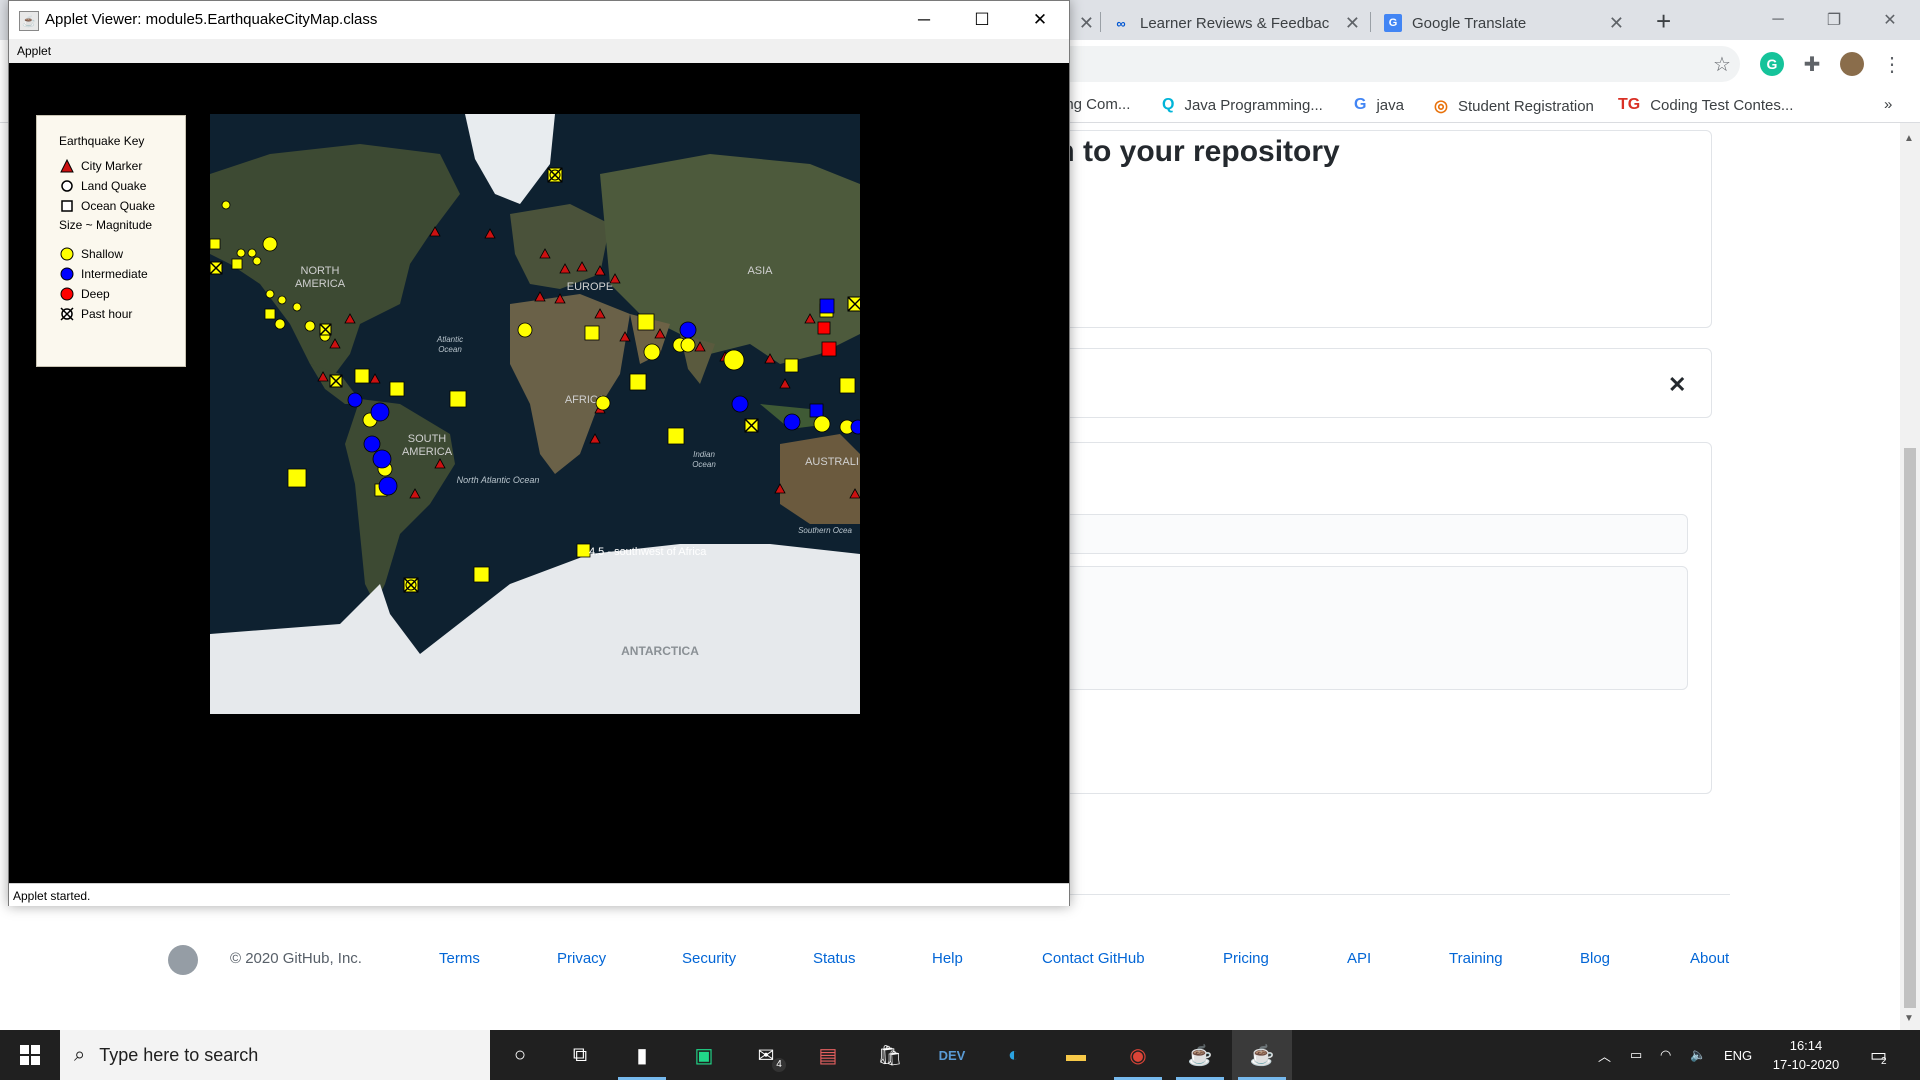 This screenshot has height=1080, width=1920. What do you see at coordinates (704, 1055) in the screenshot?
I see `pycharm-icon: ▣` at bounding box center [704, 1055].